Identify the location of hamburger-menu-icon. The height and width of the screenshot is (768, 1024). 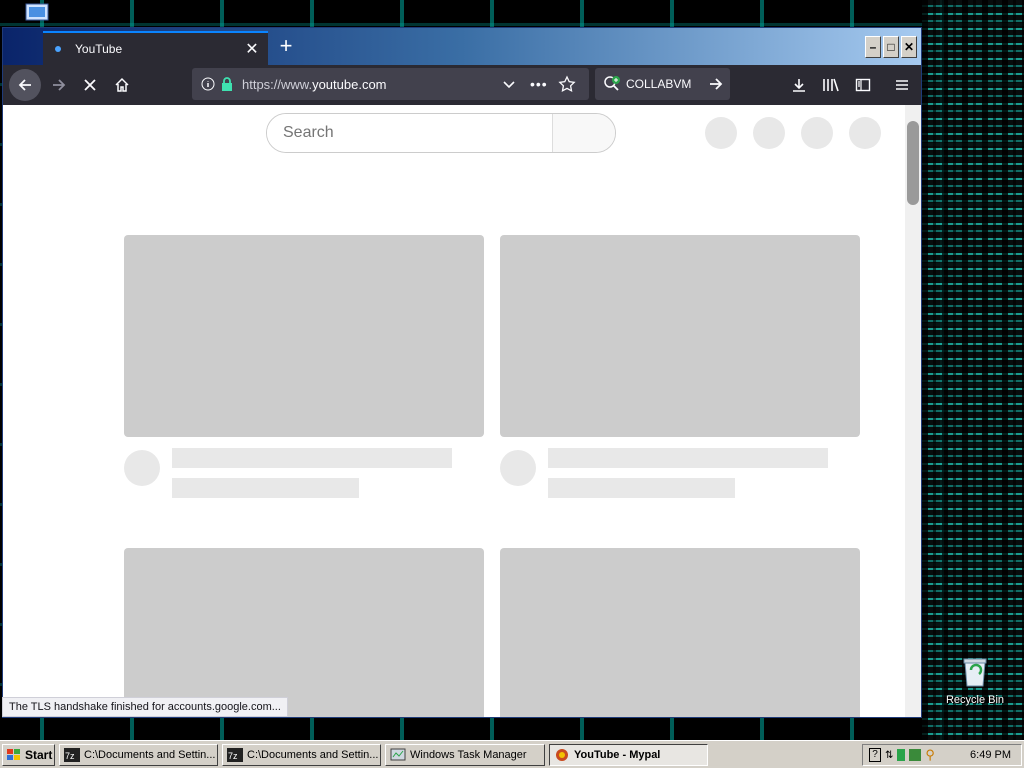
(902, 85).